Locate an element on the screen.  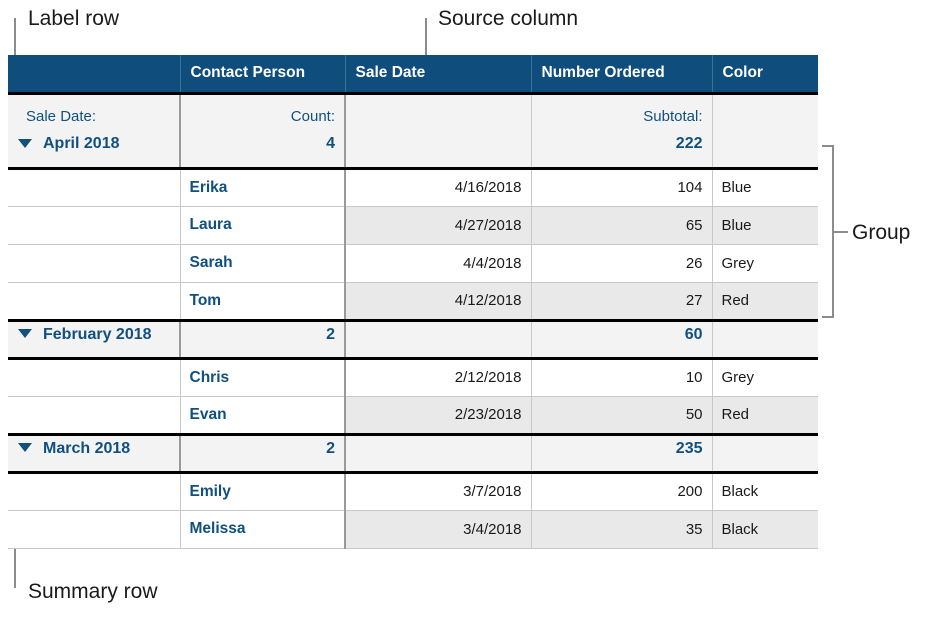
cell-contact-person: Melissa is located at coordinates (263, 529).